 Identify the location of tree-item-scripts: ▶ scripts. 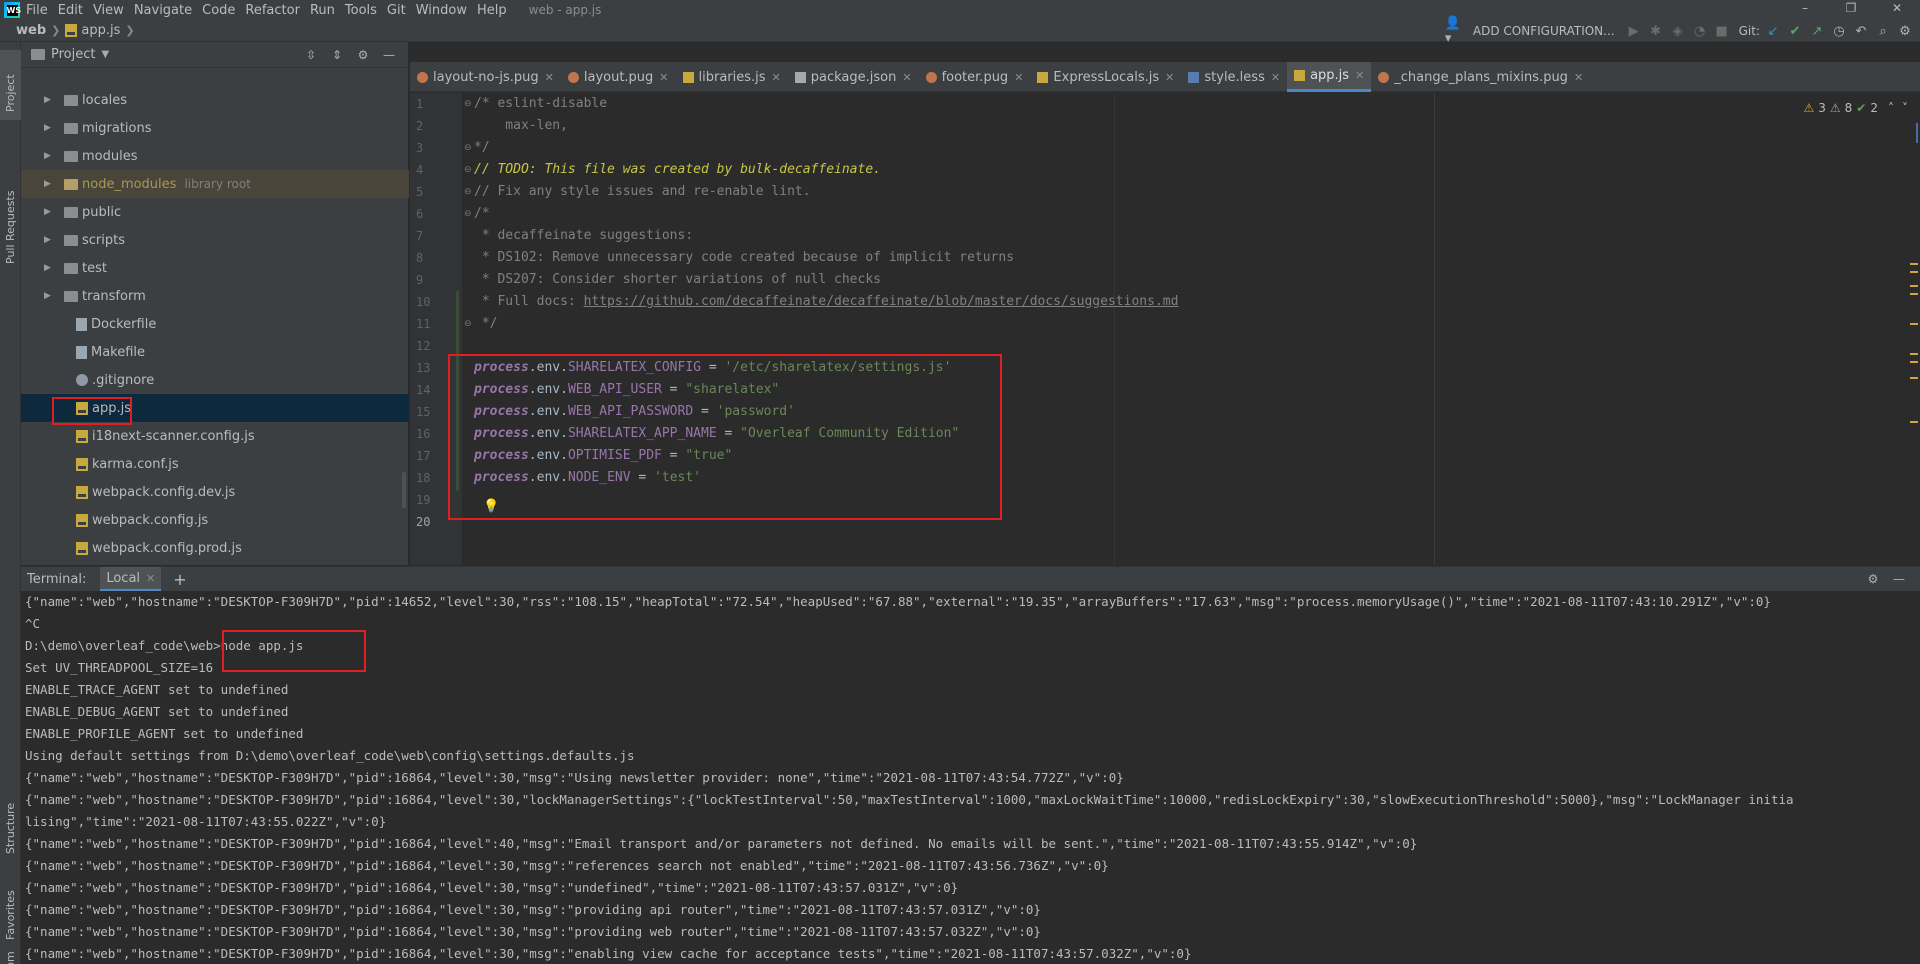
(215, 240).